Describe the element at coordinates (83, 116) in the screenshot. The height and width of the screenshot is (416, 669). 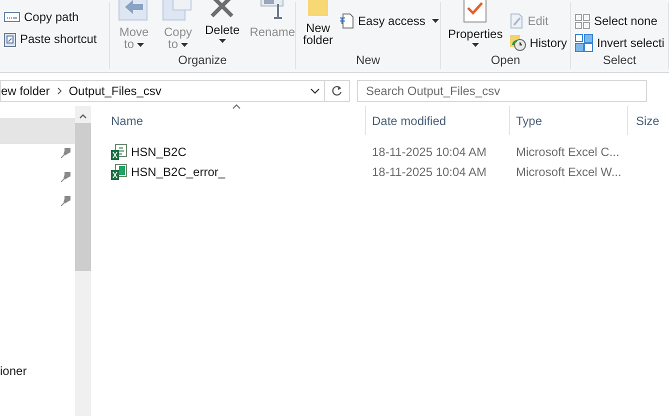
I see `scroll-up-icon` at that location.